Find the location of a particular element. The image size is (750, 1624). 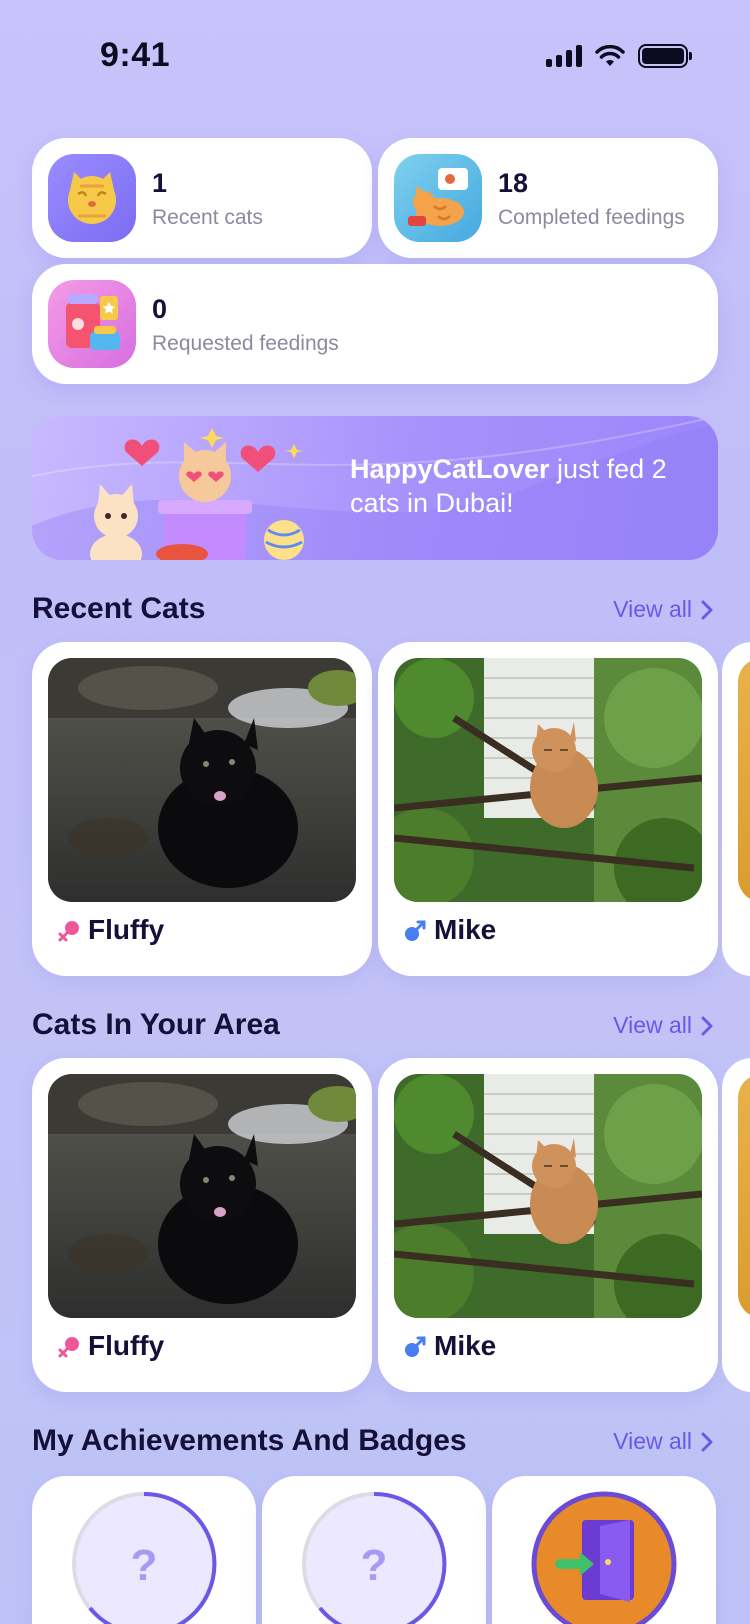

stat-value: 18 is located at coordinates (513, 183).